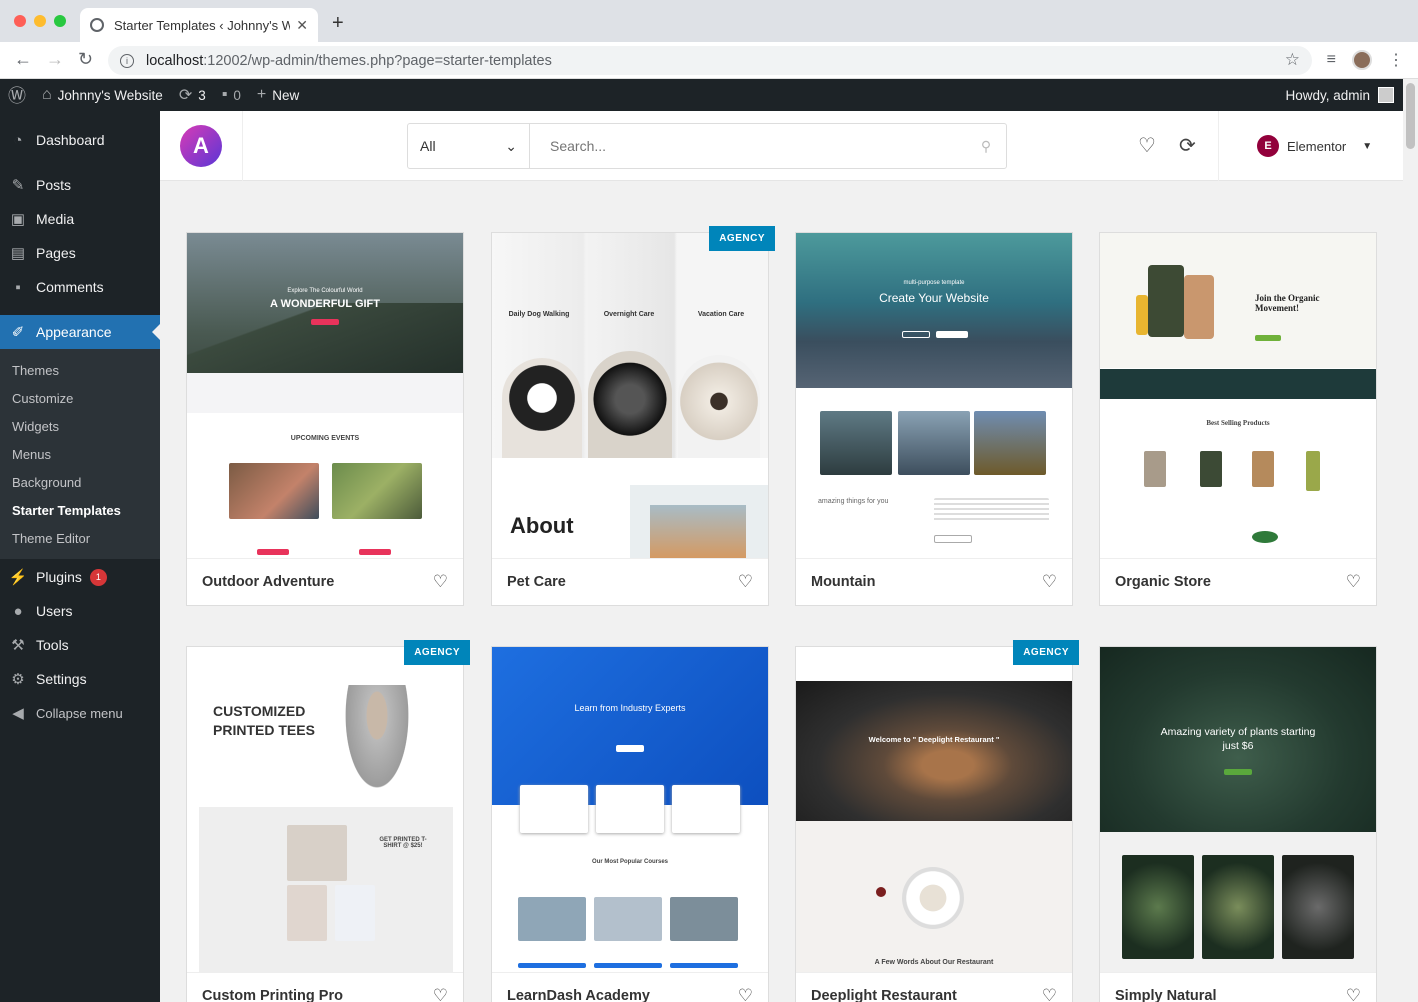 The image size is (1418, 1002). What do you see at coordinates (127, 60) in the screenshot?
I see `site-info-icon: i` at bounding box center [127, 60].